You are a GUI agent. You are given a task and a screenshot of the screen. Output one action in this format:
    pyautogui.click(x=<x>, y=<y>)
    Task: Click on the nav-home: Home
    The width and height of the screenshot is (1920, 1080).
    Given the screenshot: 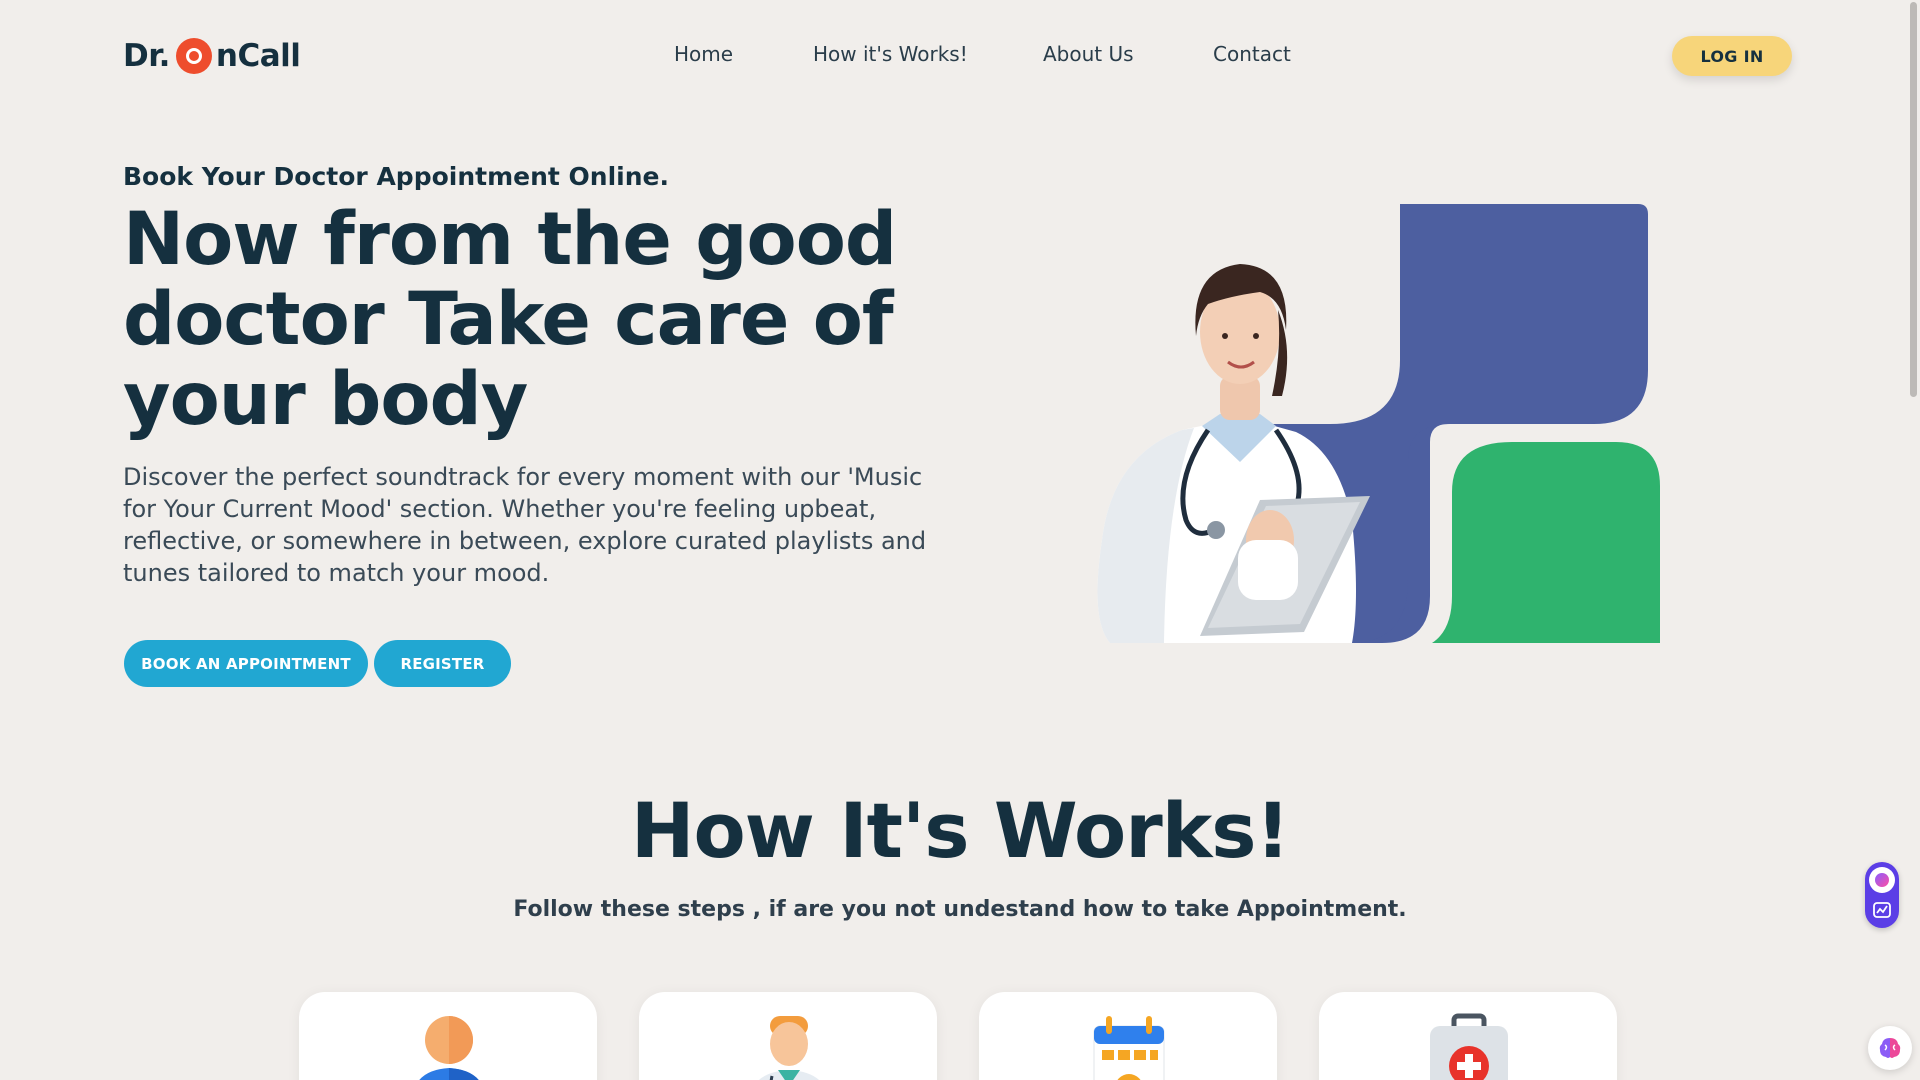 What is the action you would take?
    pyautogui.click(x=703, y=54)
    